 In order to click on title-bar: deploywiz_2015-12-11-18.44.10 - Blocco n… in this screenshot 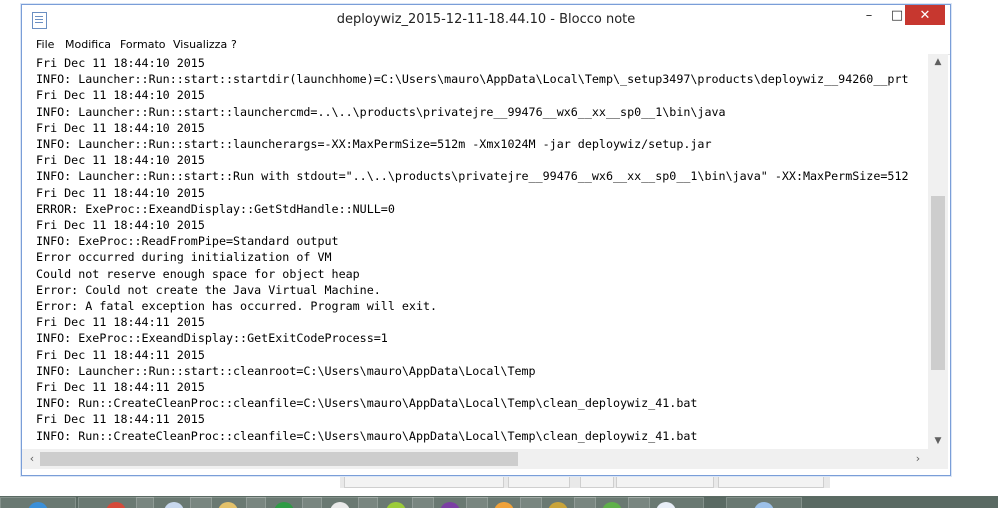, I will do `click(486, 20)`.